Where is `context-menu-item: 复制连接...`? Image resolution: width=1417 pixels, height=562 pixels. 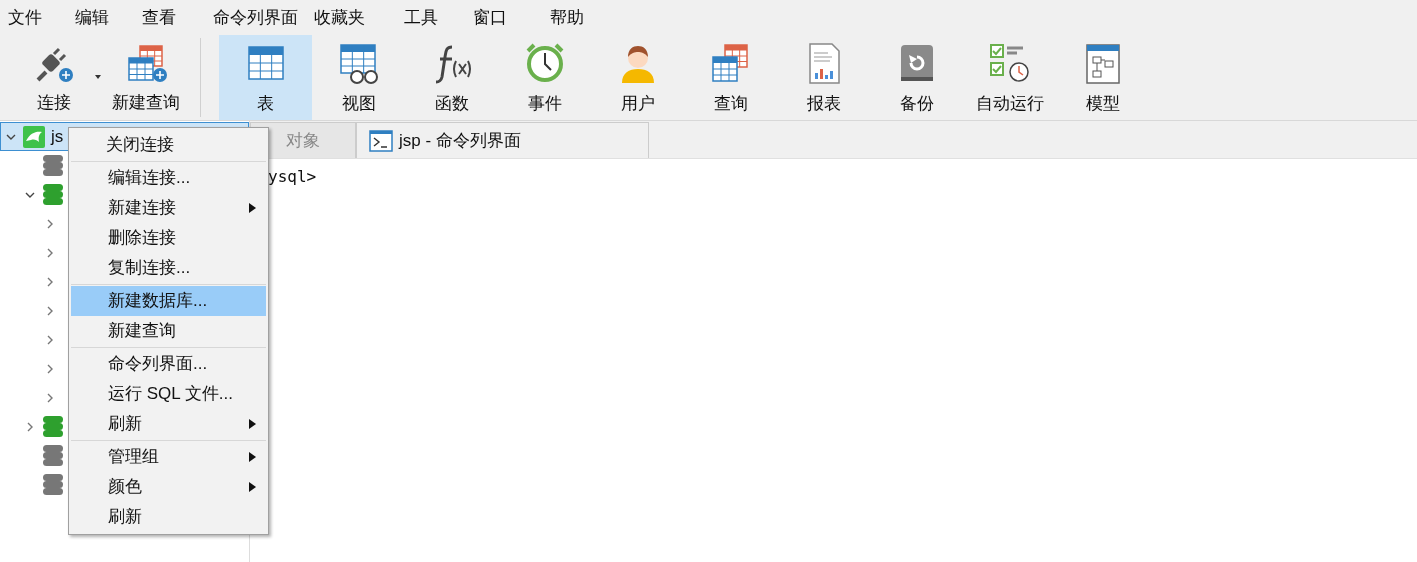 context-menu-item: 复制连接... is located at coordinates (168, 268).